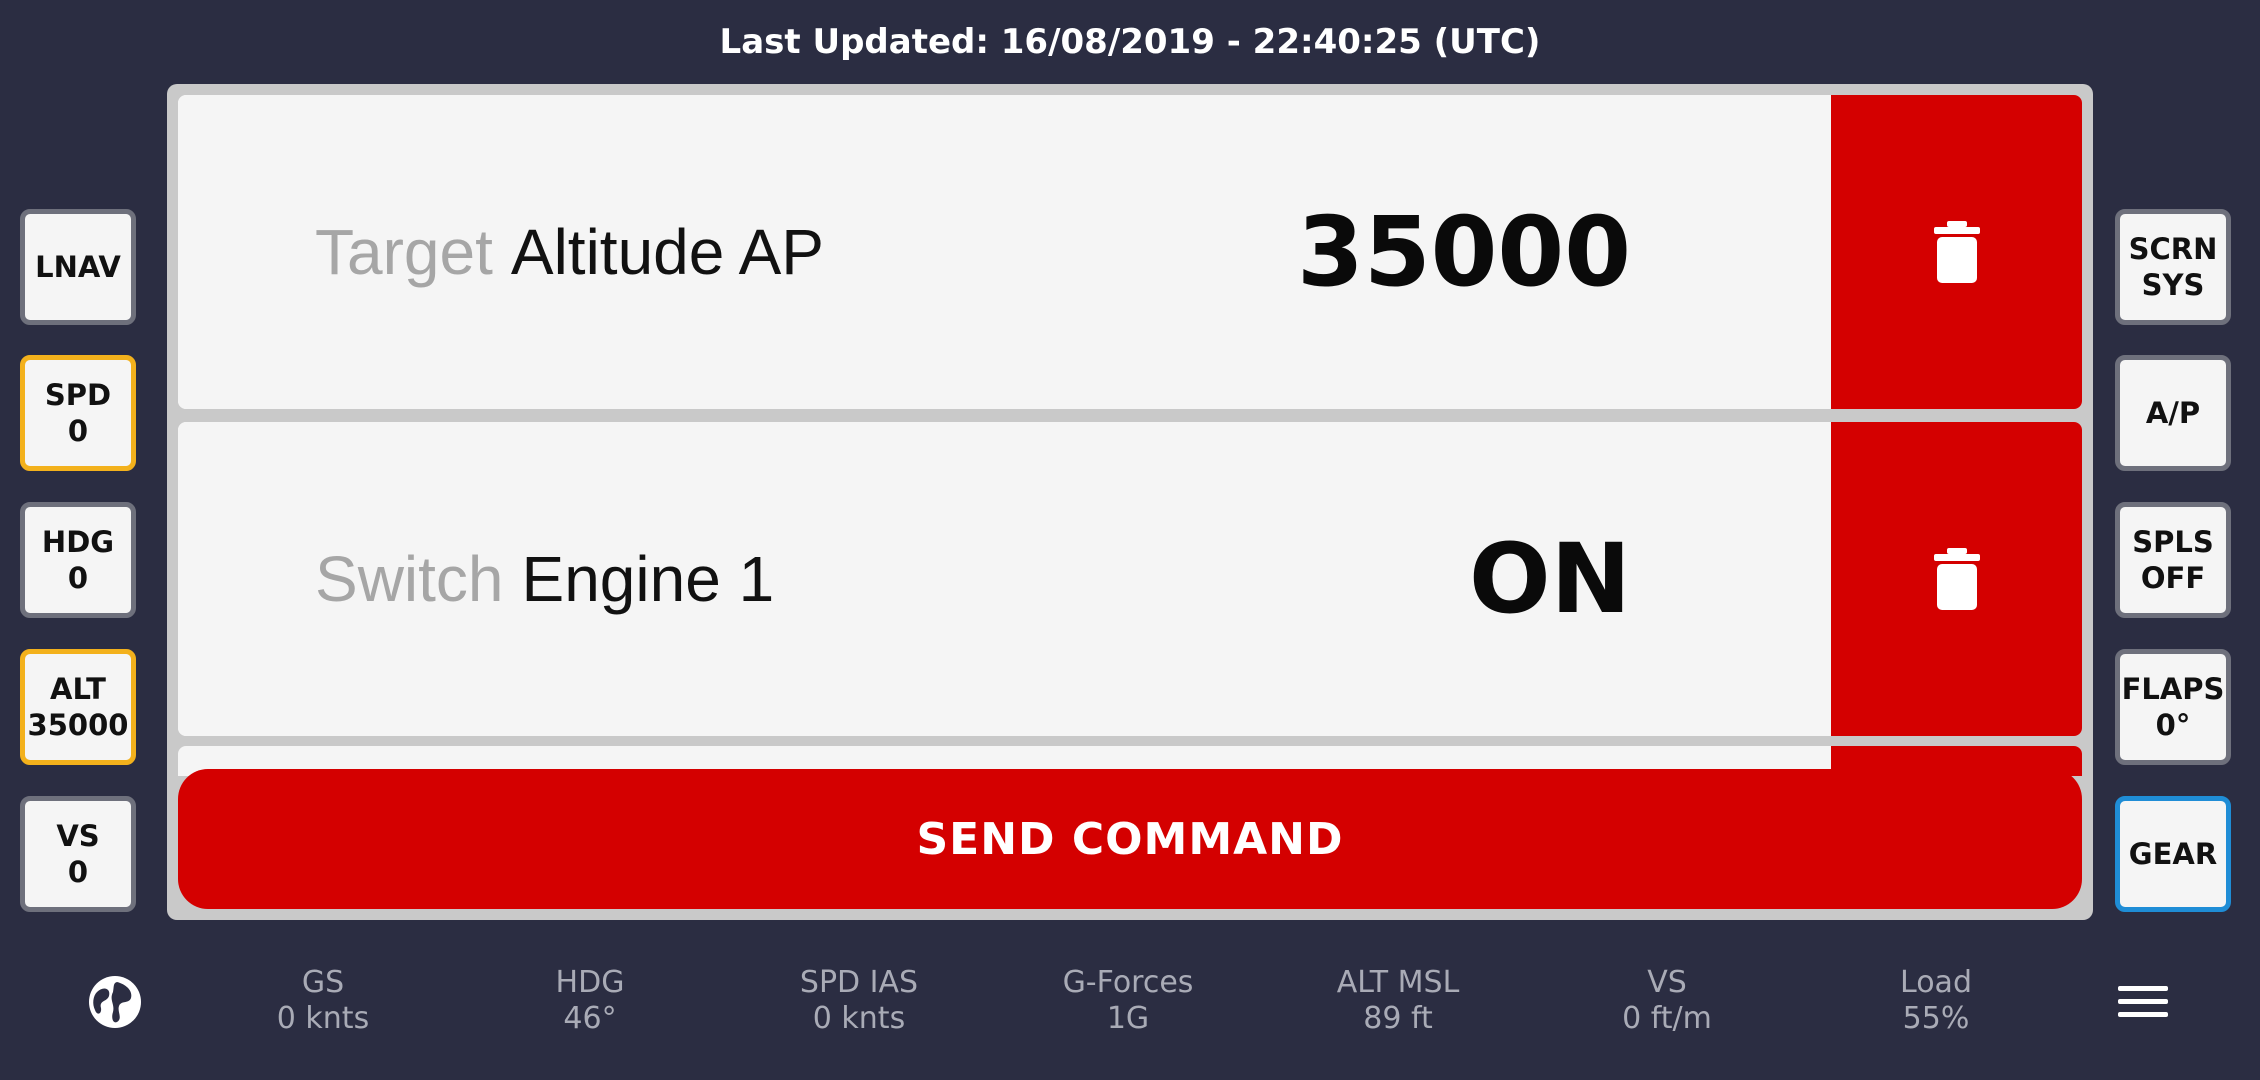 The height and width of the screenshot is (1080, 2260). Describe the element at coordinates (648, 579) in the screenshot. I see `command-name: Engine 1` at that location.